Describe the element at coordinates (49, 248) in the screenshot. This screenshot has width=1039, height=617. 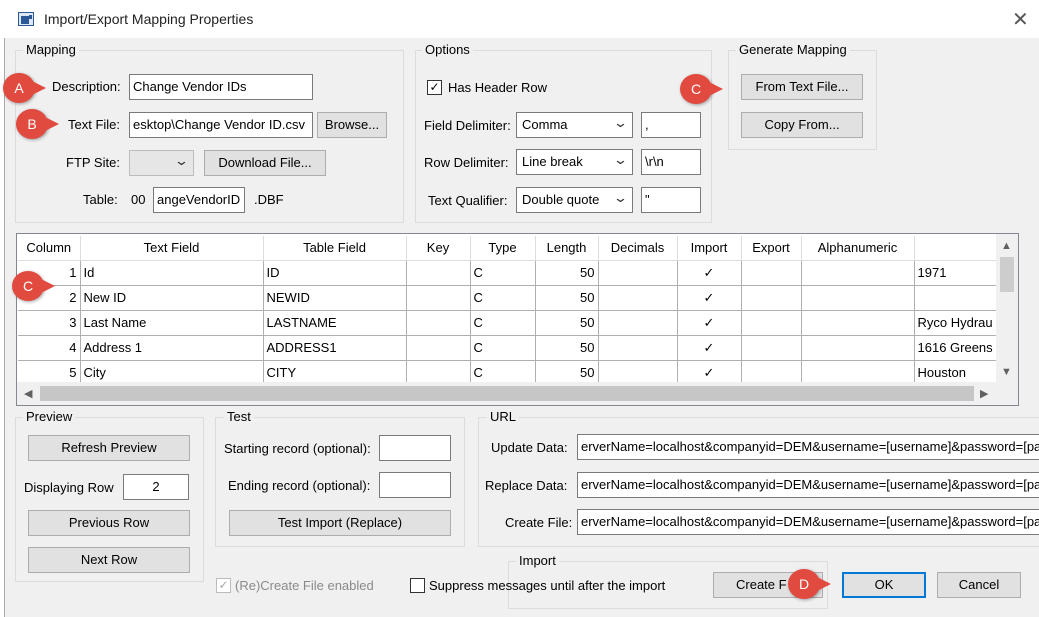
I see `grid-column-header: Column` at that location.